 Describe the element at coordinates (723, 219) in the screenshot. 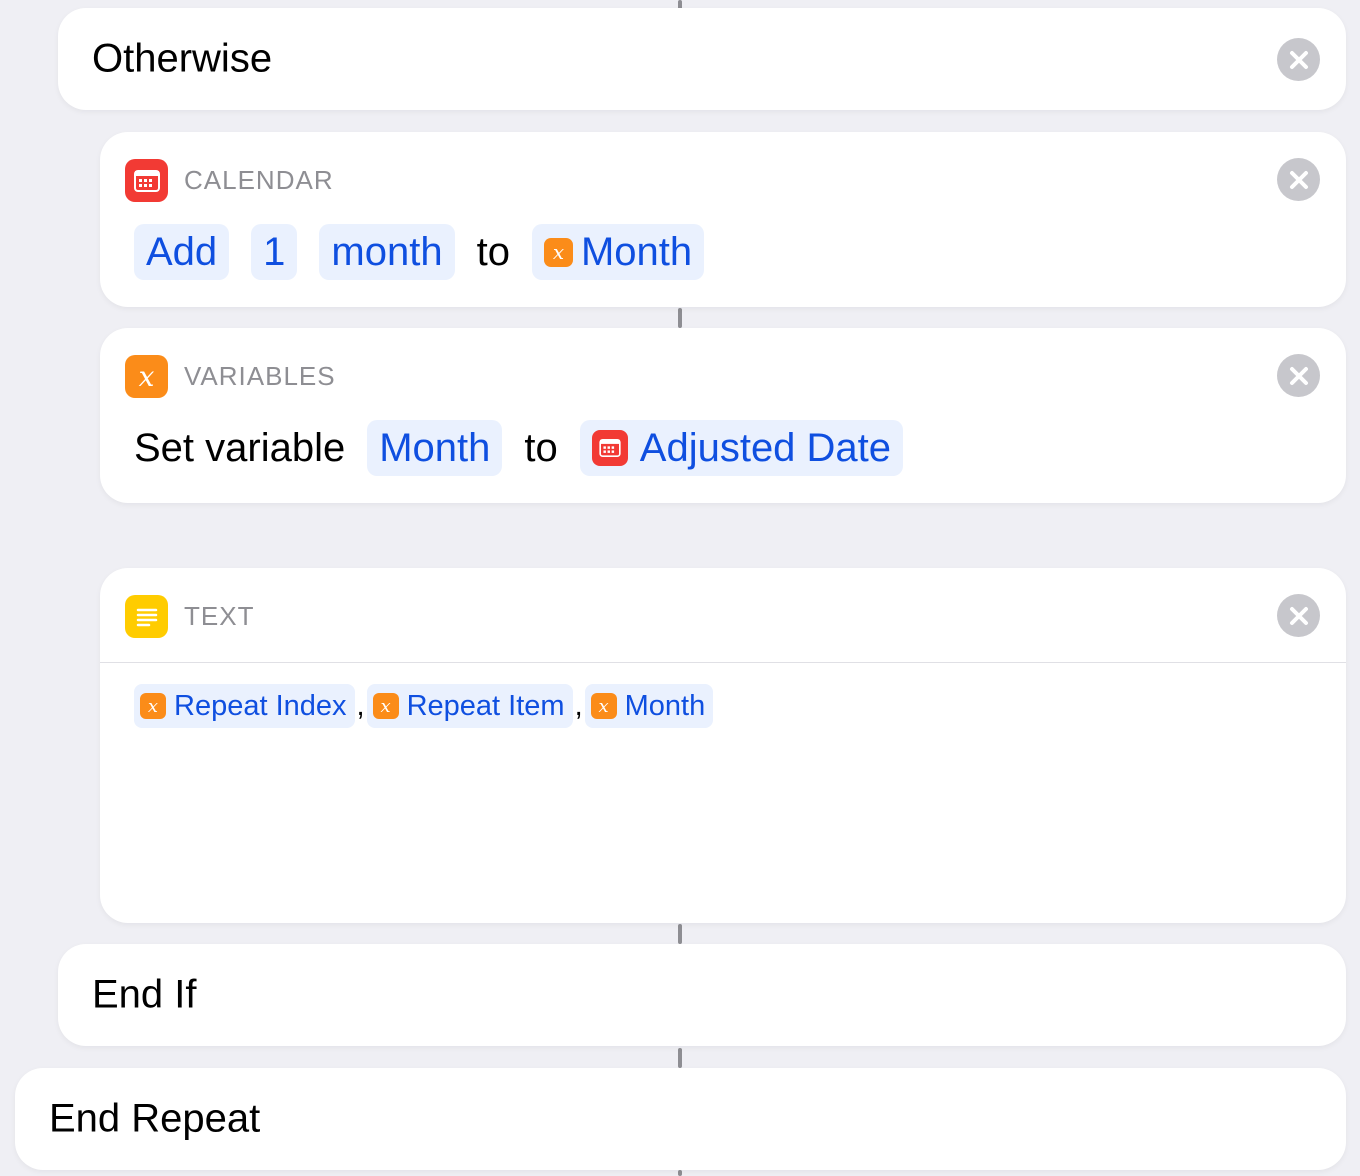

I see `calendar-action-card: CALENDAR Add 1 month to x Month` at that location.